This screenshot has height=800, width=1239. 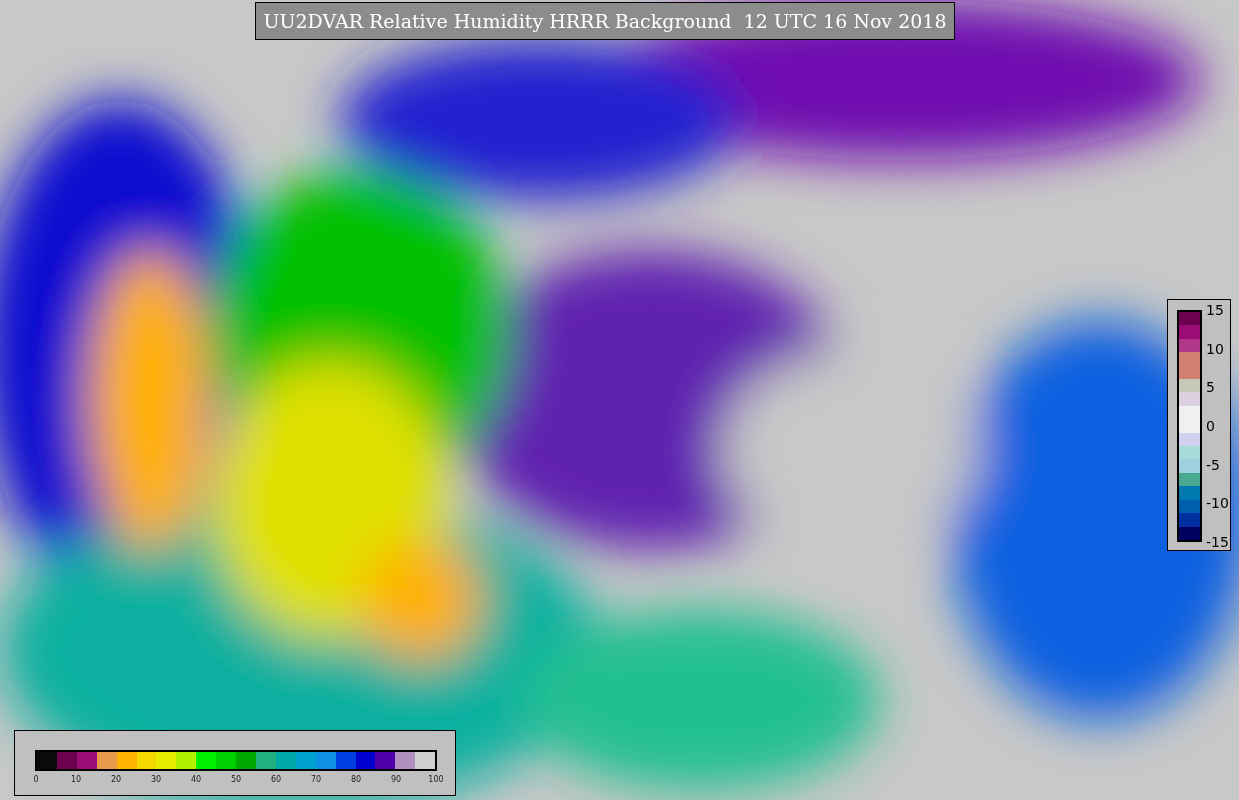 I want to click on tick-label: -10, so click(x=1217, y=503).